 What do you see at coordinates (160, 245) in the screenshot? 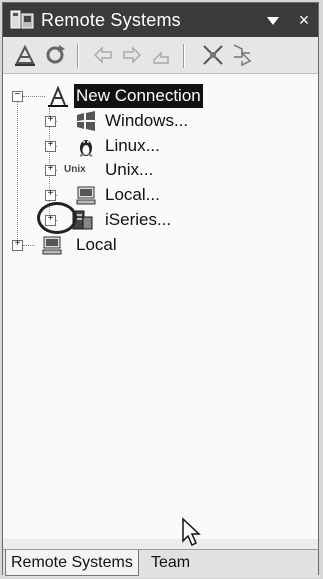
I see `tree-item-local: + Local` at bounding box center [160, 245].